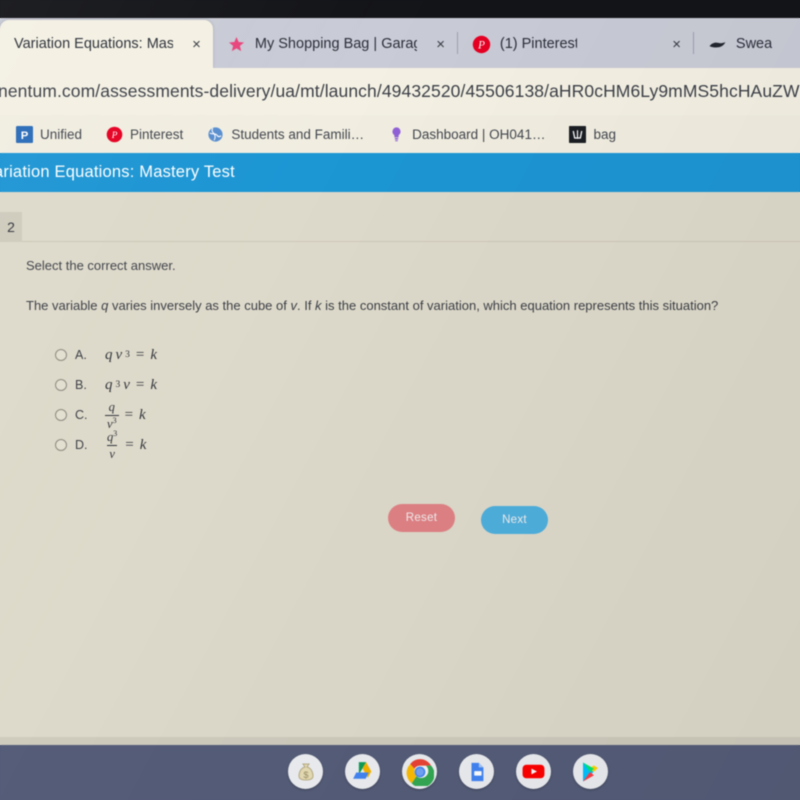  Describe the element at coordinates (717, 44) in the screenshot. I see `dark-shape-icon` at that location.